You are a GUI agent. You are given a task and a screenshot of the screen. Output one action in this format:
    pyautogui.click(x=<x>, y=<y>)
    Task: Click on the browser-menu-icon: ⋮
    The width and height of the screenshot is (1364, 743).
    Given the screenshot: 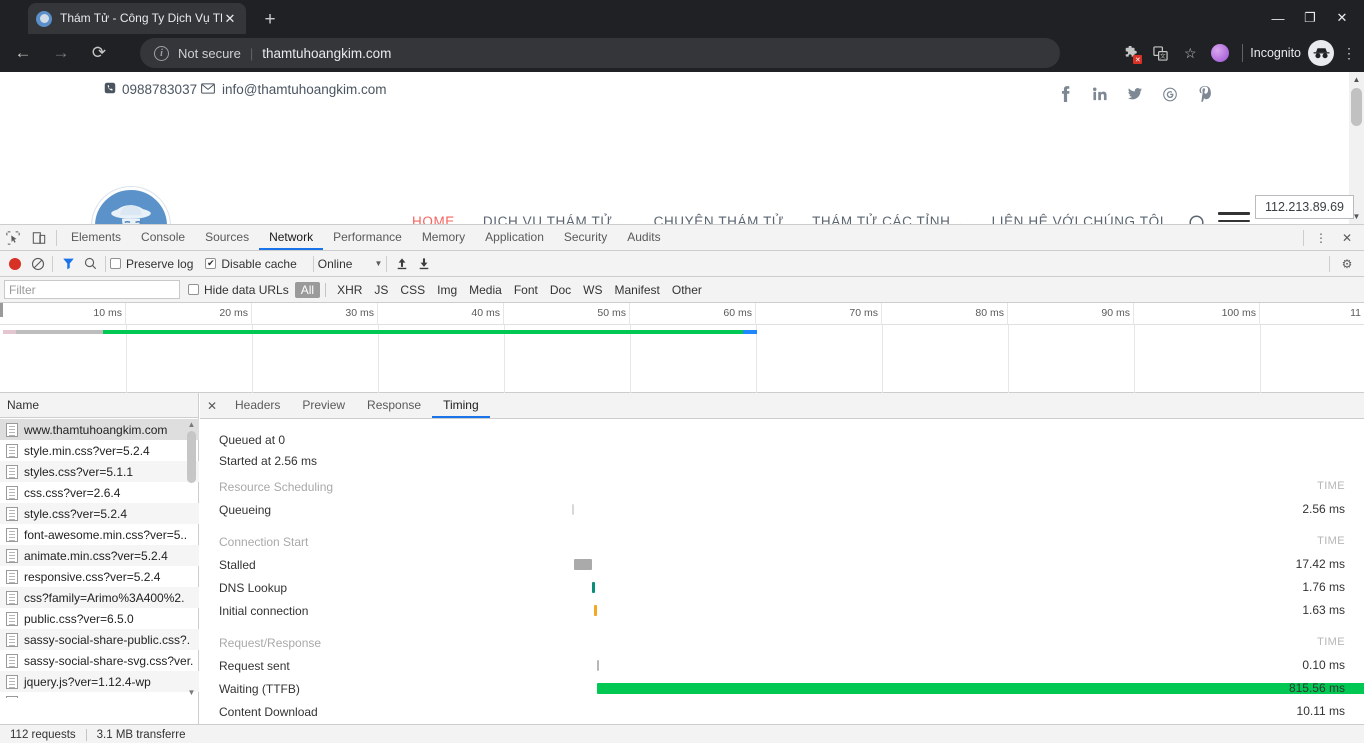 What is the action you would take?
    pyautogui.click(x=1349, y=53)
    